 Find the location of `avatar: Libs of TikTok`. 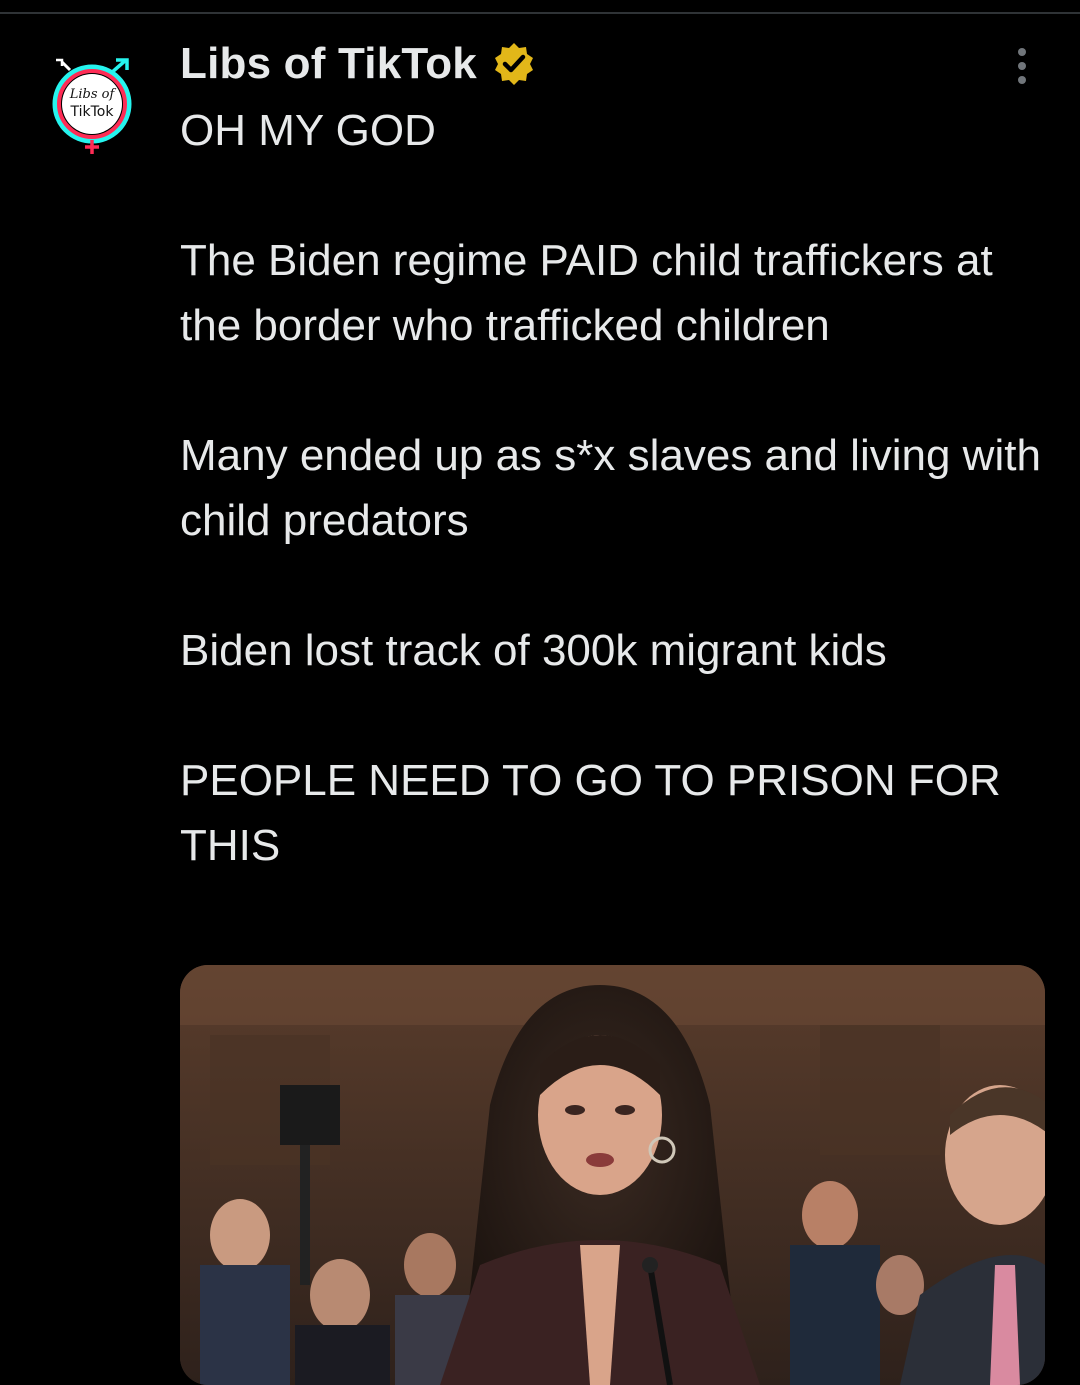

avatar: Libs of TikTok is located at coordinates (93, 106).